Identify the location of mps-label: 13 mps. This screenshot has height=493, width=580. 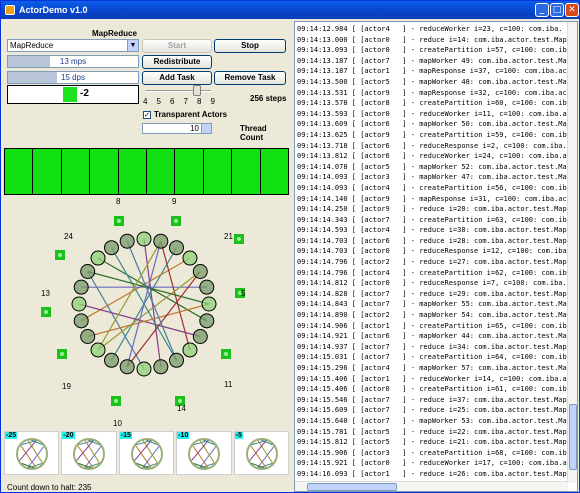
(73, 61).